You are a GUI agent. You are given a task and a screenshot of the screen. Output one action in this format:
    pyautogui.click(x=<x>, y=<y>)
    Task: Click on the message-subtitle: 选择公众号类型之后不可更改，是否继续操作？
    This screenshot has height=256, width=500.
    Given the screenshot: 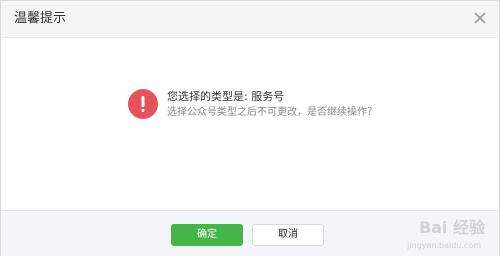 What is the action you would take?
    pyautogui.click(x=272, y=112)
    